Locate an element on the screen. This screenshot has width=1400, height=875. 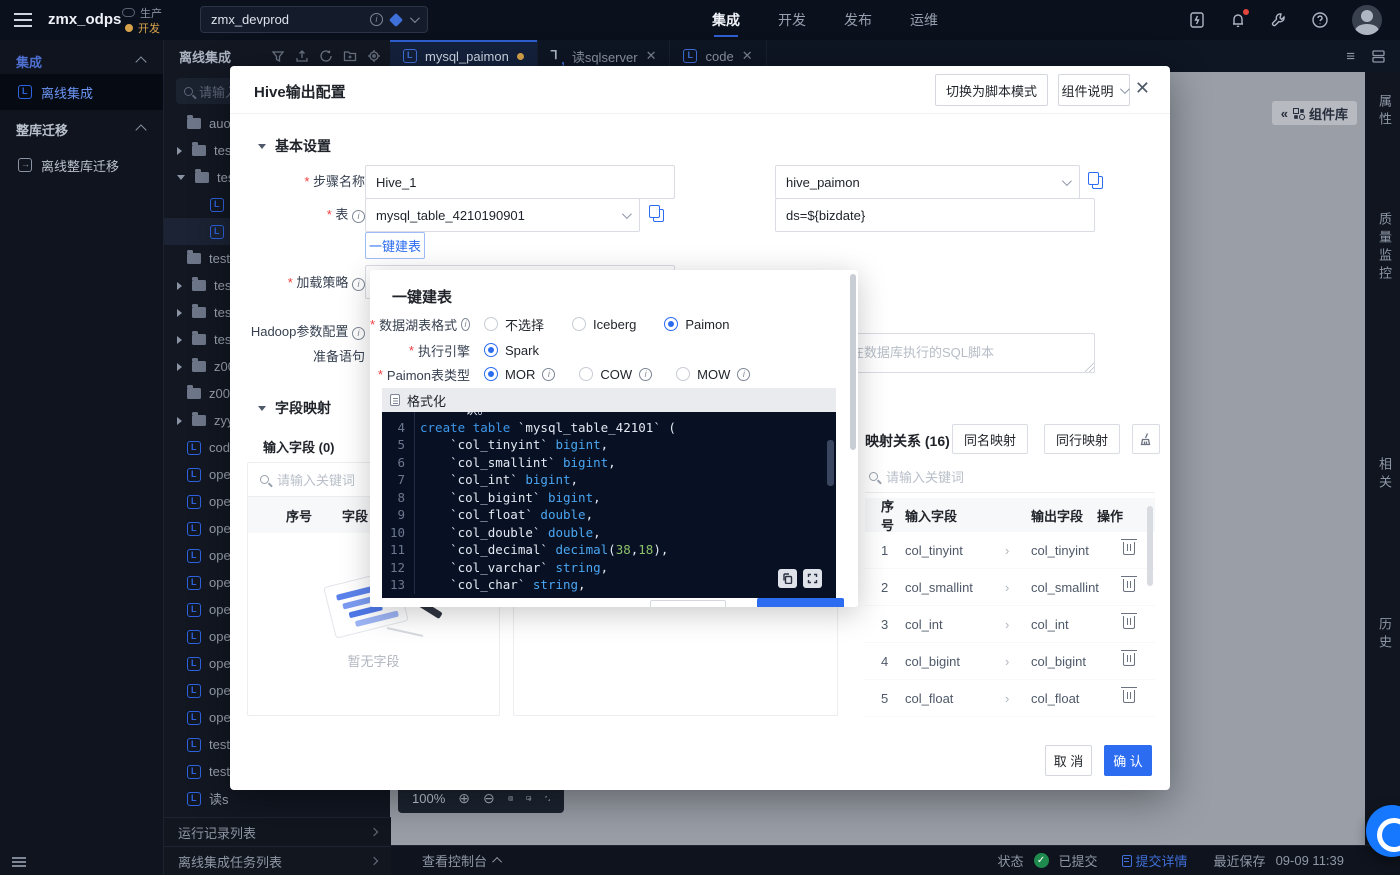
new-folder-icon is located at coordinates (350, 56).